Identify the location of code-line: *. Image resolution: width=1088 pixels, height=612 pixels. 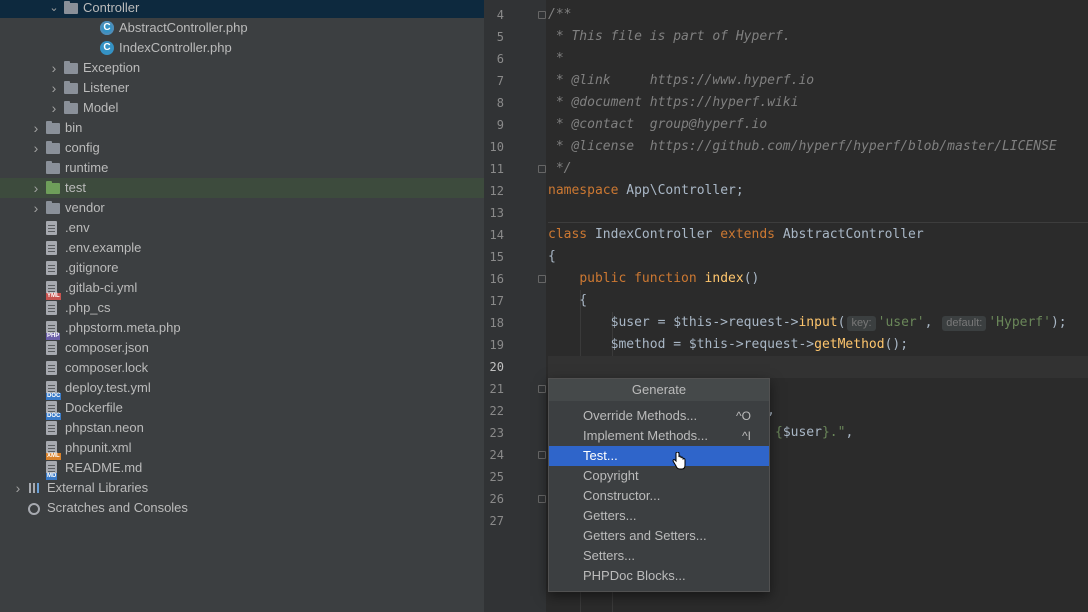
(818, 59).